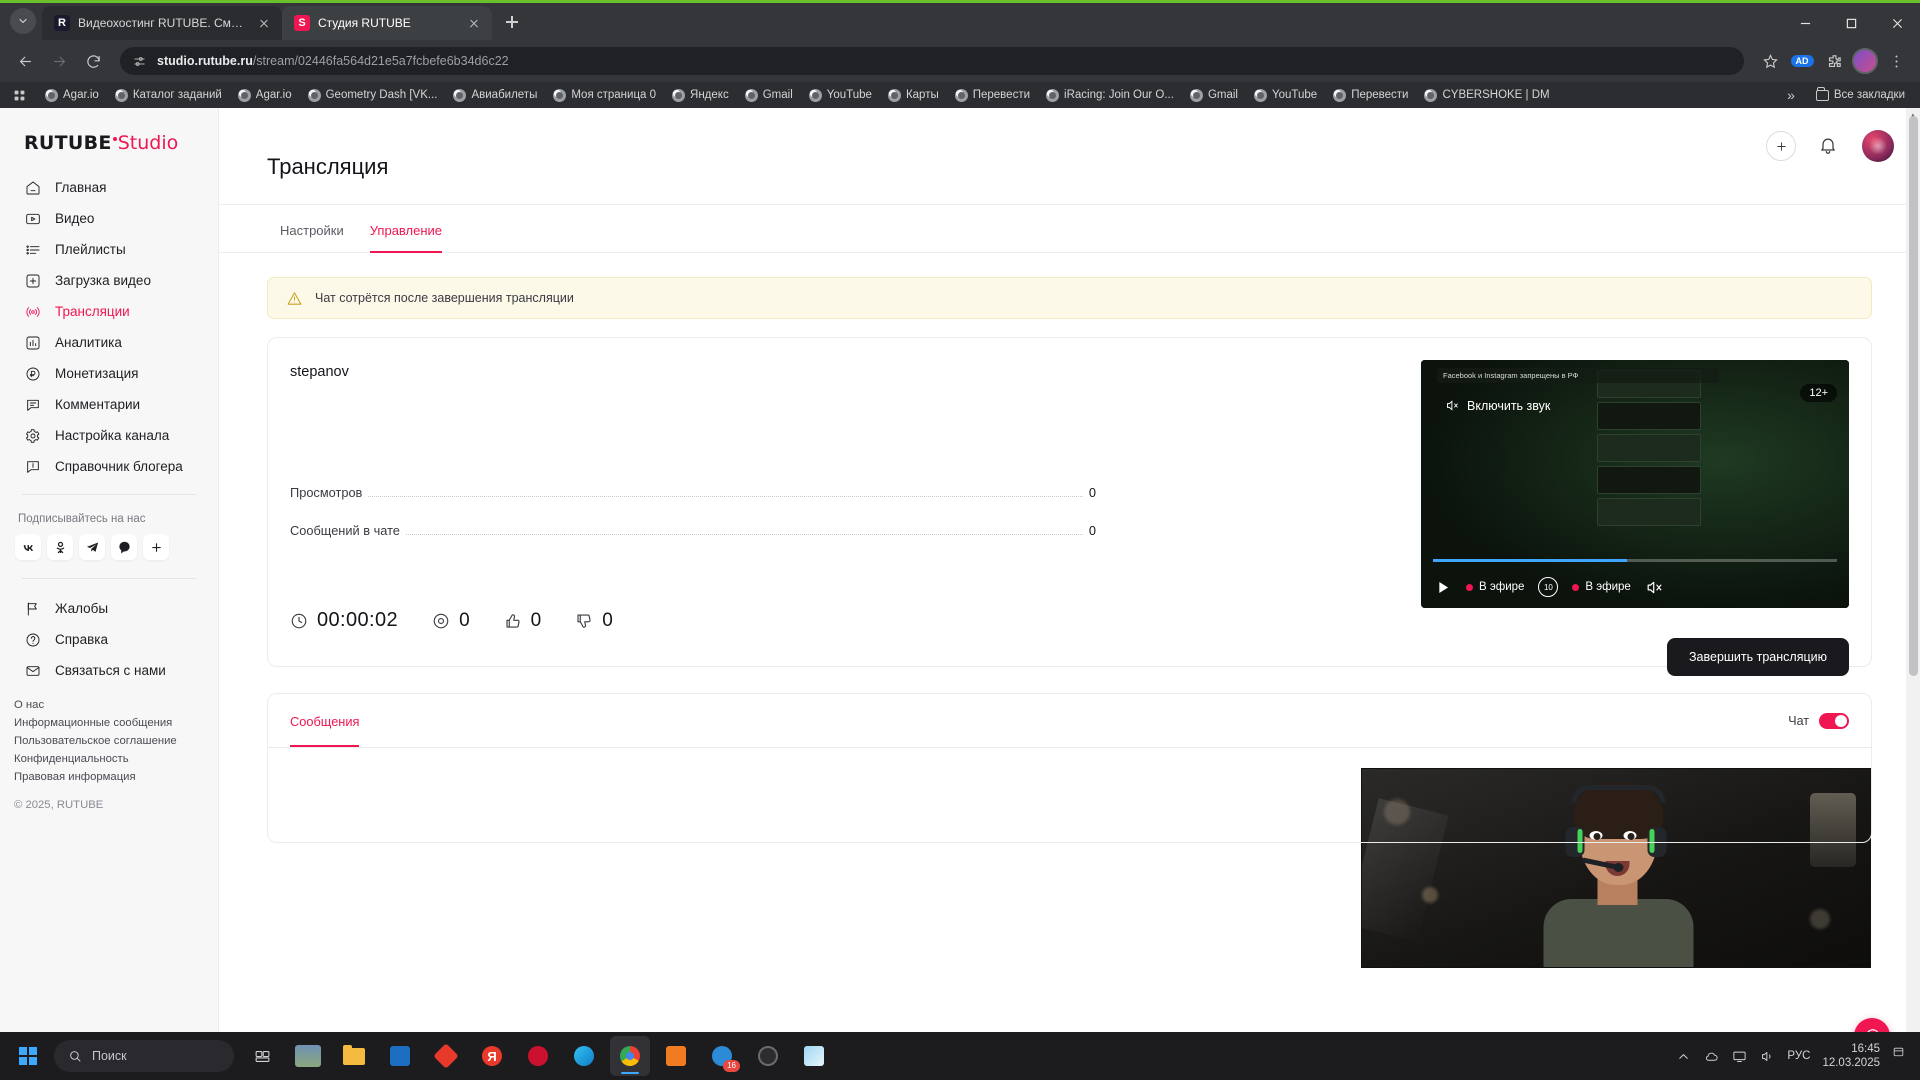 This screenshot has width=1920, height=1080. What do you see at coordinates (630, 1056) in the screenshot?
I see `chrome-browser-button` at bounding box center [630, 1056].